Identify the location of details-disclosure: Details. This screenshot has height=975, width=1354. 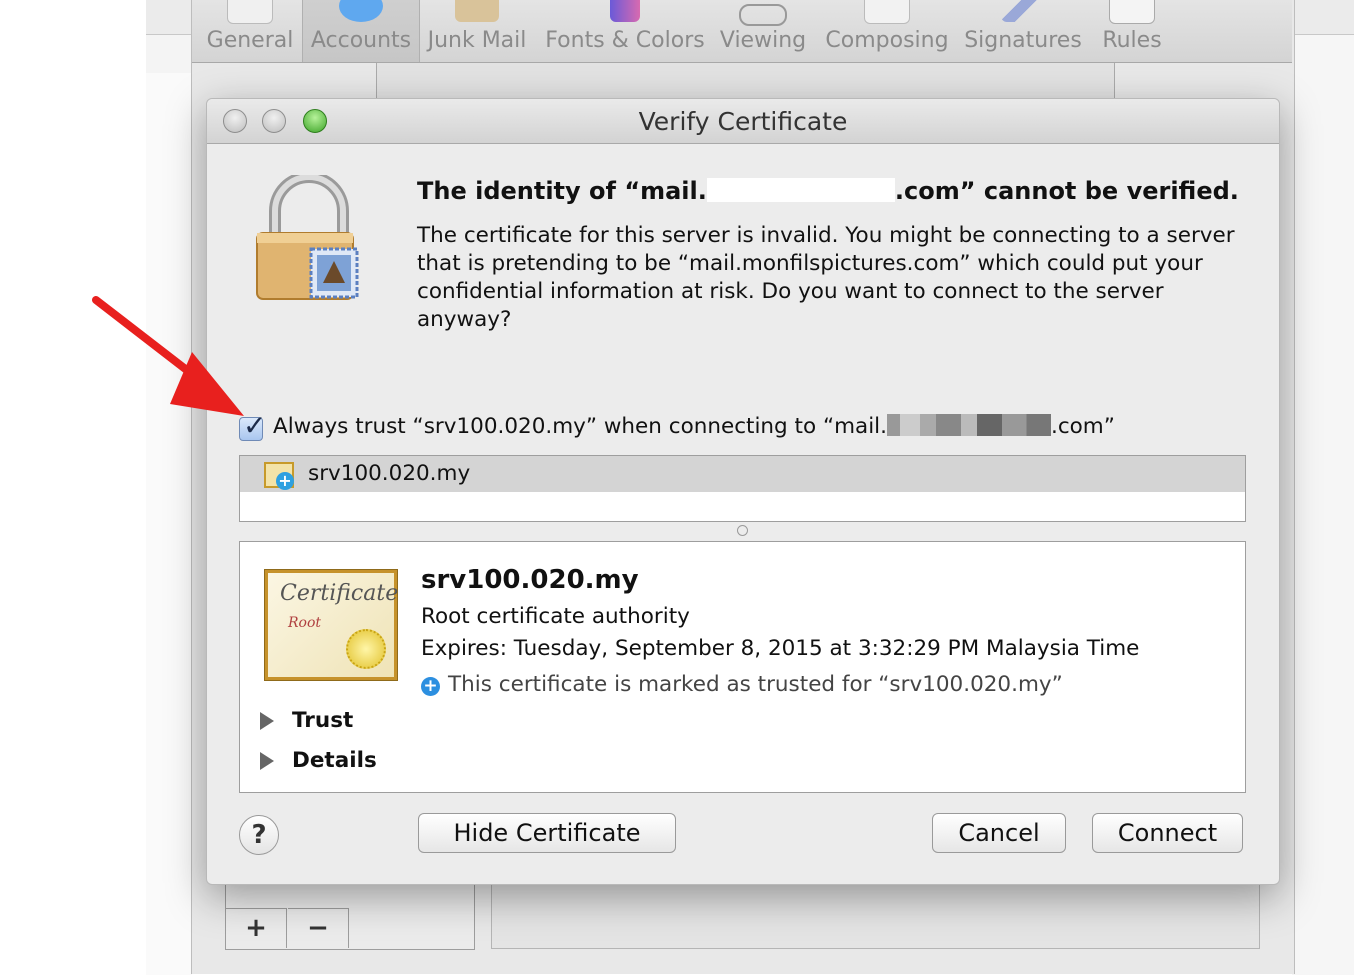
(318, 760).